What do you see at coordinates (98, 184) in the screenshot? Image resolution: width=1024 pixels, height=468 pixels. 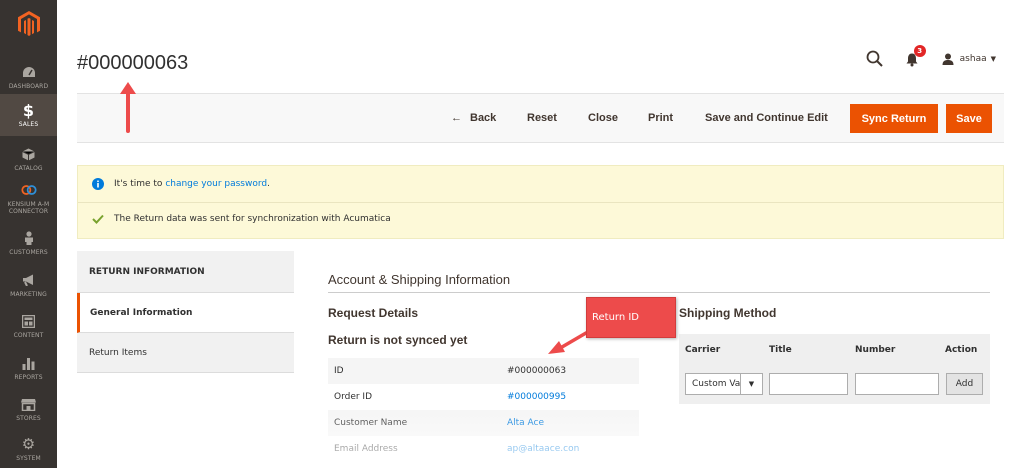 I see `info-icon` at bounding box center [98, 184].